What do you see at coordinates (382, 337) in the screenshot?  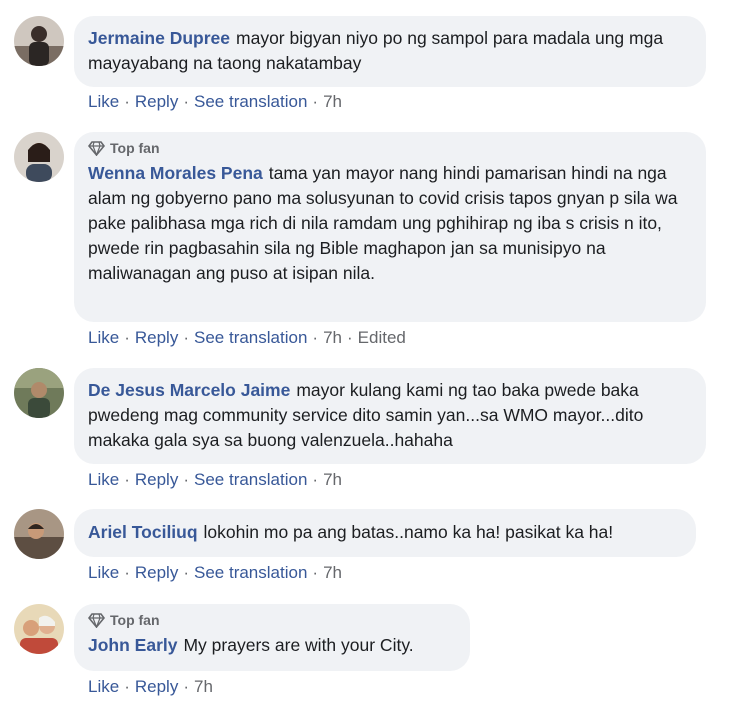 I see `edited-label: Edited` at bounding box center [382, 337].